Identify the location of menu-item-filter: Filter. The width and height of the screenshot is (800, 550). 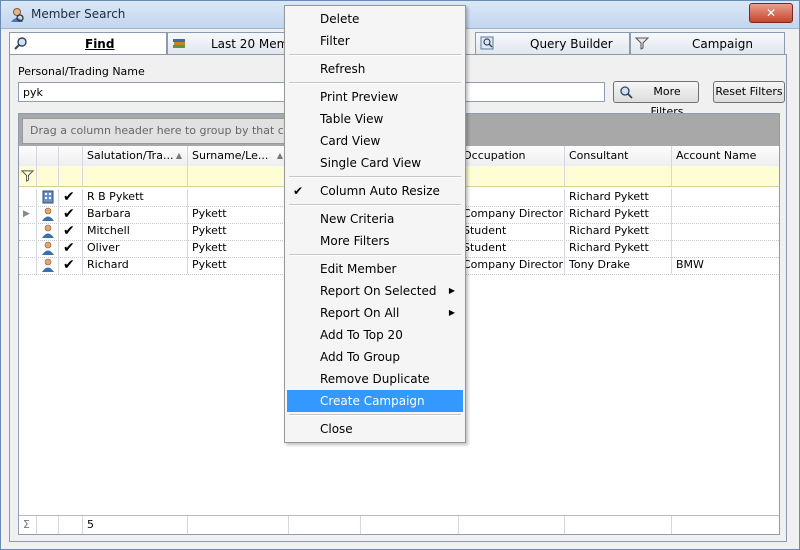
(375, 41).